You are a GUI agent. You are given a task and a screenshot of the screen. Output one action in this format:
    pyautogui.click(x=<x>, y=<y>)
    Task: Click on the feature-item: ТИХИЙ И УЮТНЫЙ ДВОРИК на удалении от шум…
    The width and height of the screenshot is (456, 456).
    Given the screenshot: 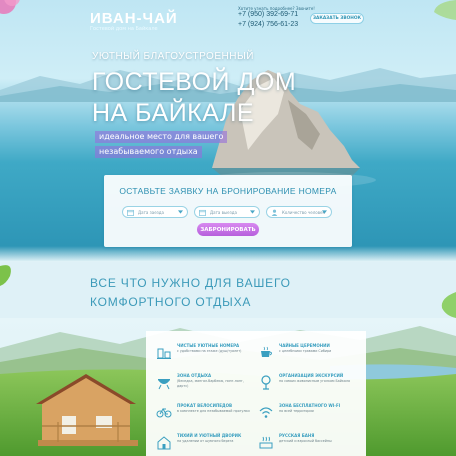 What is the action you would take?
    pyautogui.click(x=206, y=443)
    